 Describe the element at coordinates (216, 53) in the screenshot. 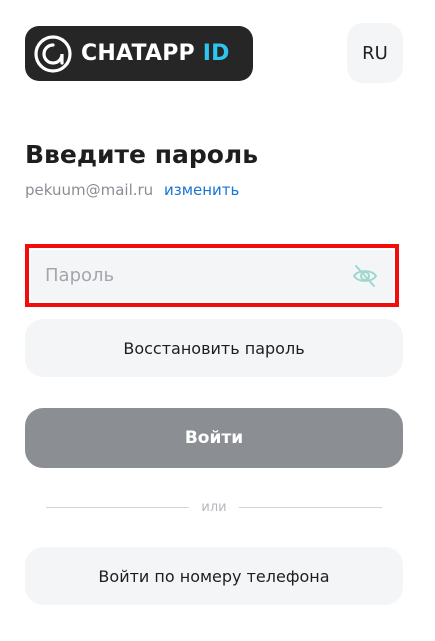

I see `logo-text-accent: ID` at that location.